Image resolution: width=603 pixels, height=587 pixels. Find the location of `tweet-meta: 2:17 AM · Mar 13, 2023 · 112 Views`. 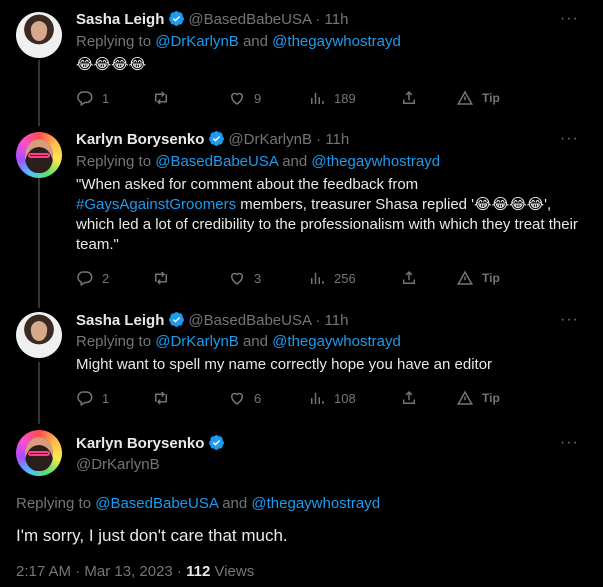

tweet-meta: 2:17 AM · Mar 13, 2023 · 112 Views is located at coordinates (135, 571).